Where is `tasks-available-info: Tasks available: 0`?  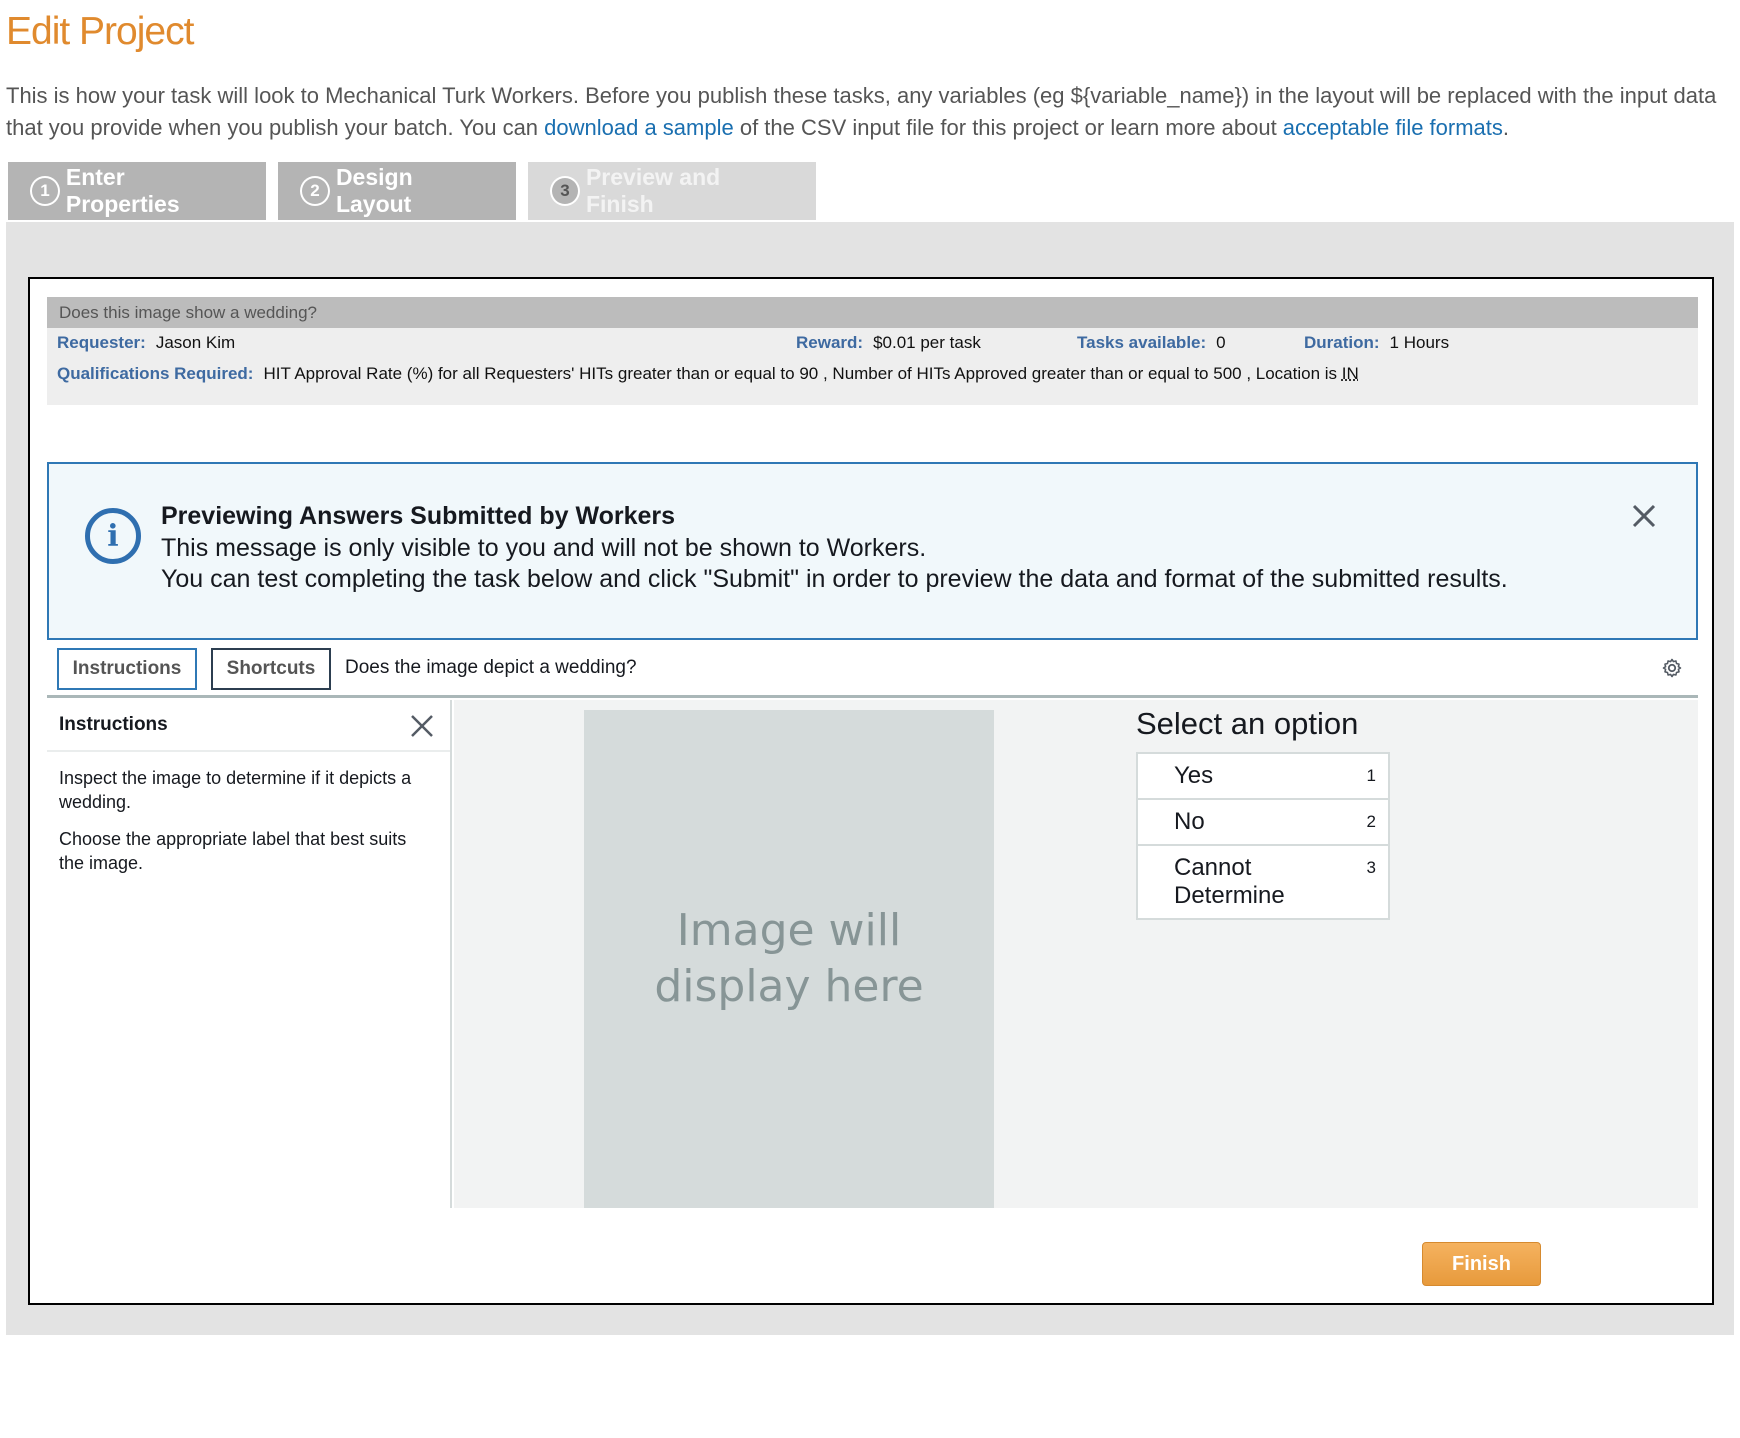 tasks-available-info: Tasks available: 0 is located at coordinates (1151, 343).